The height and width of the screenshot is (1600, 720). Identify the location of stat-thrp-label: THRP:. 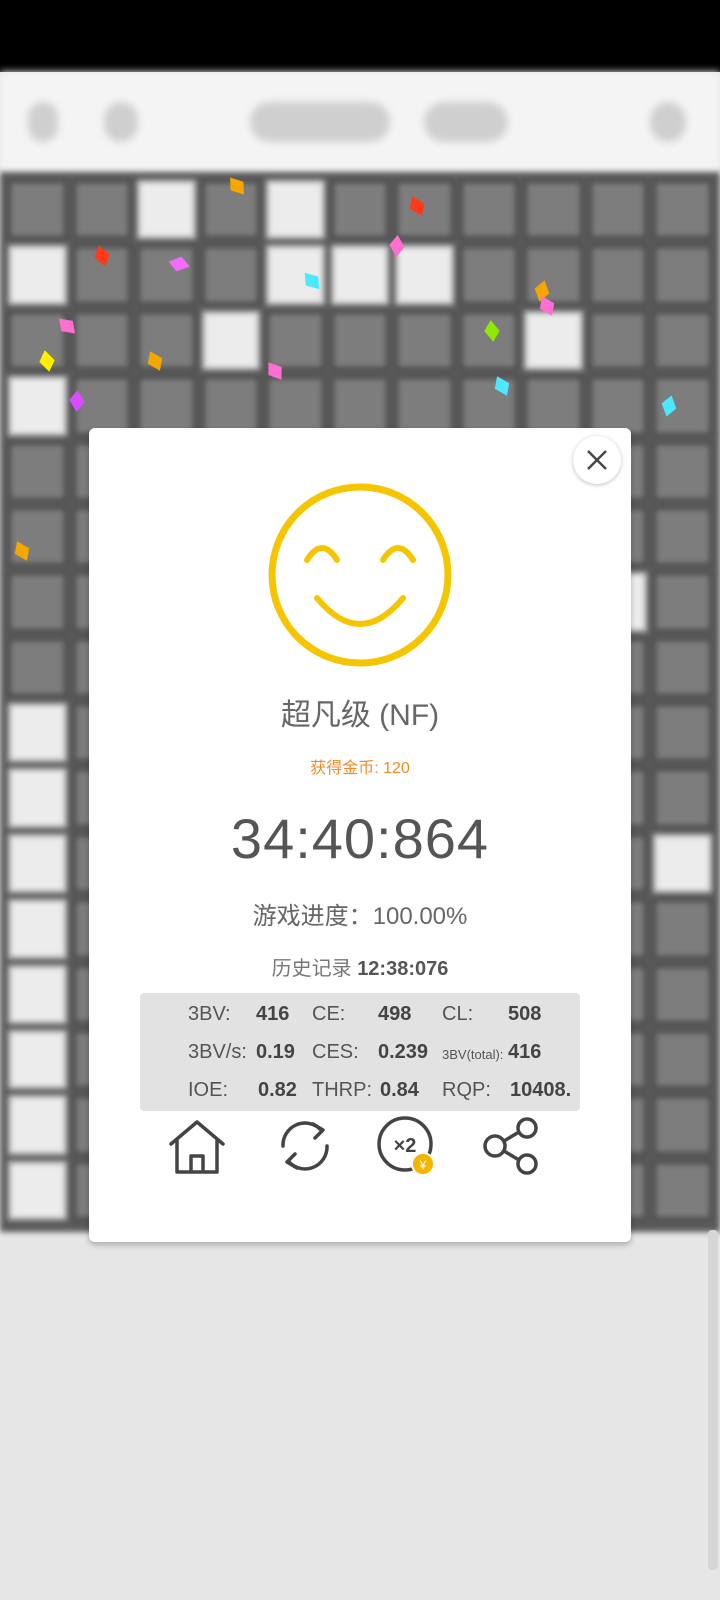
(342, 1090).